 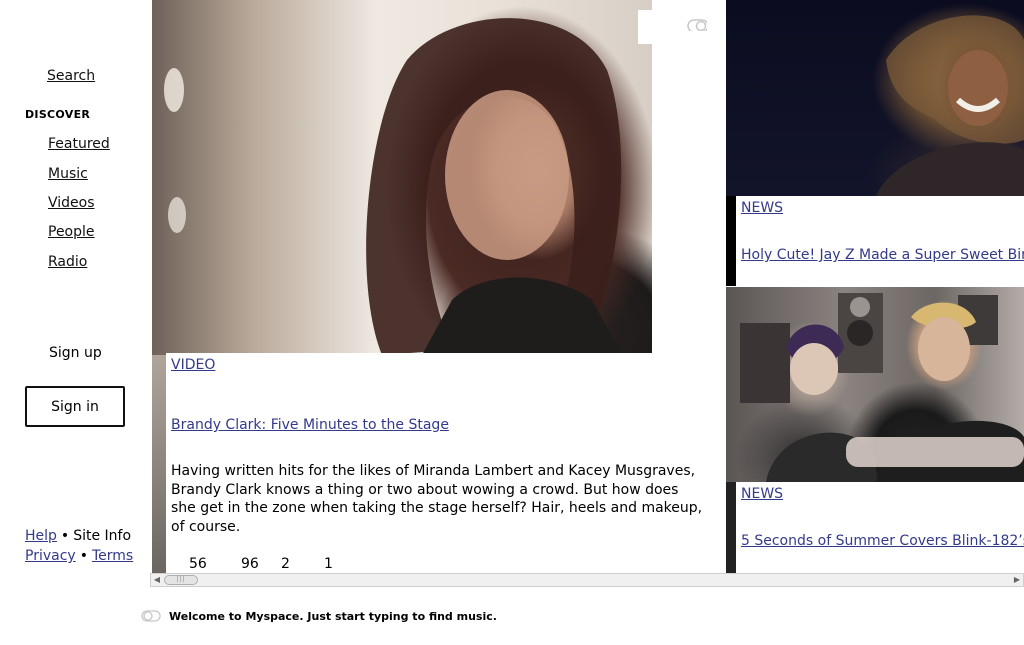 I want to click on feature-counts: 56 96 2 1, so click(x=266, y=564).